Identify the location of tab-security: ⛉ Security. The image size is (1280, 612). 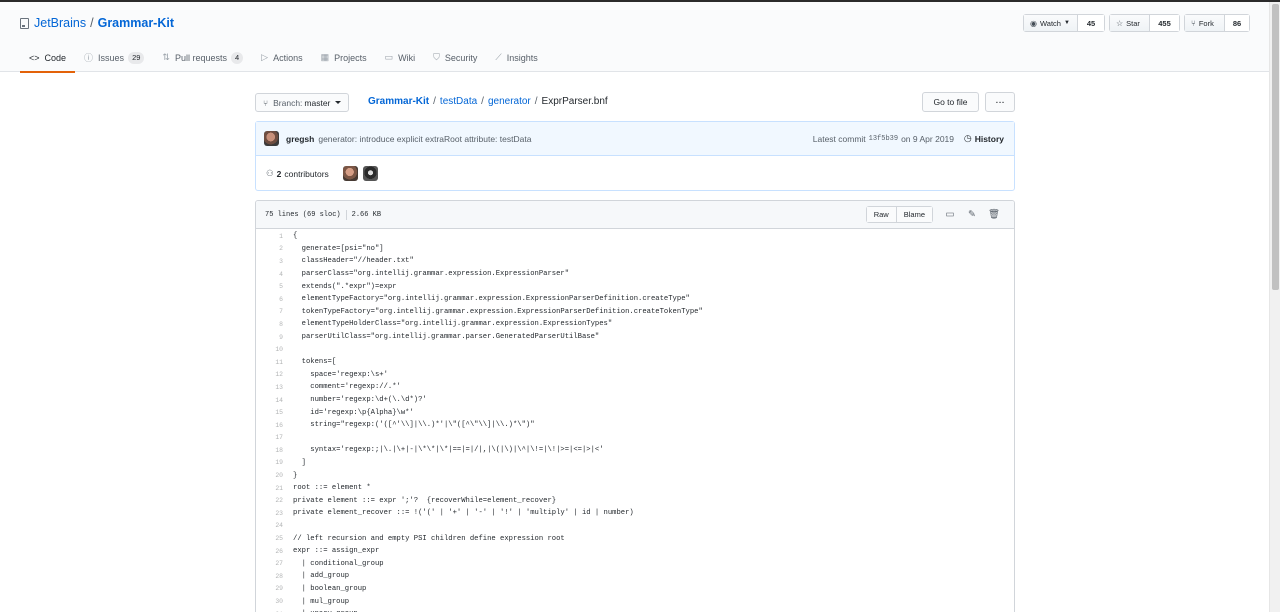
(455, 58).